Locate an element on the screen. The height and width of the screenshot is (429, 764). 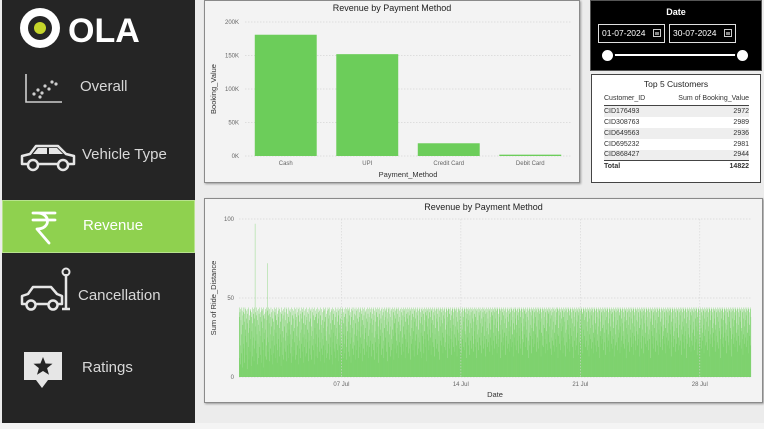
sidebar-item-label: Ratings is located at coordinates (107, 367).